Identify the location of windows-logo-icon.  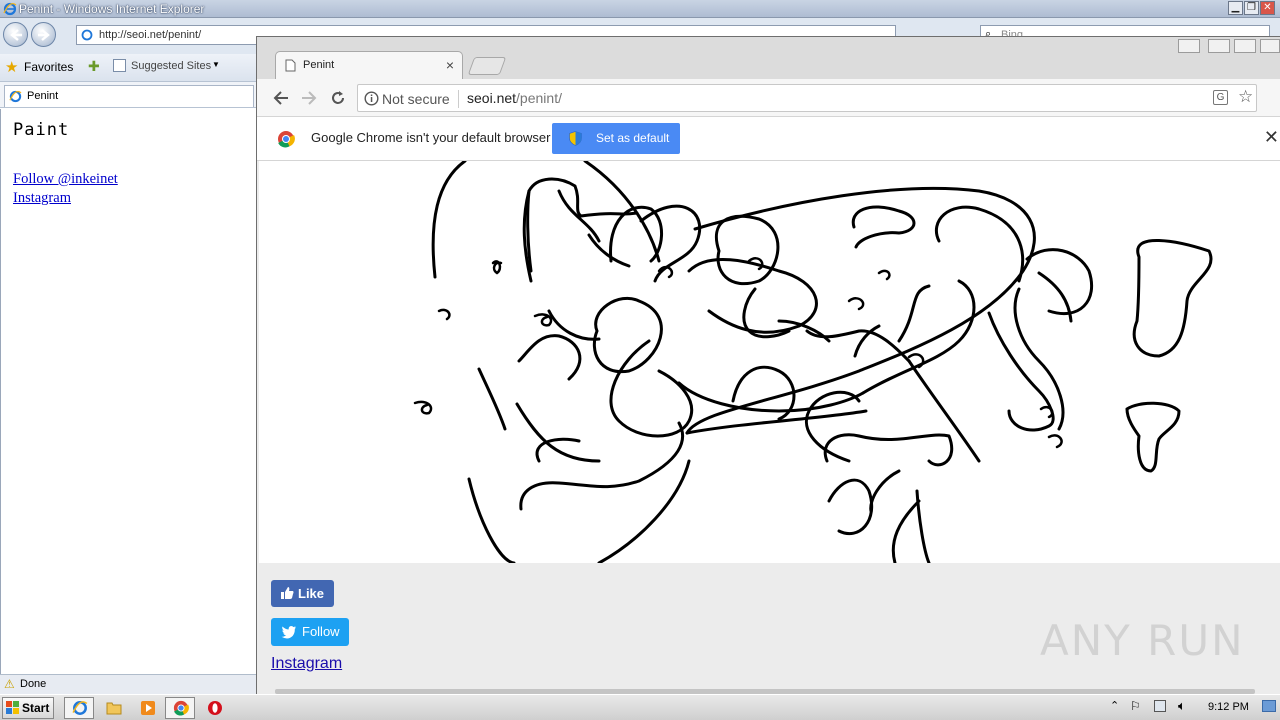
(12, 707).